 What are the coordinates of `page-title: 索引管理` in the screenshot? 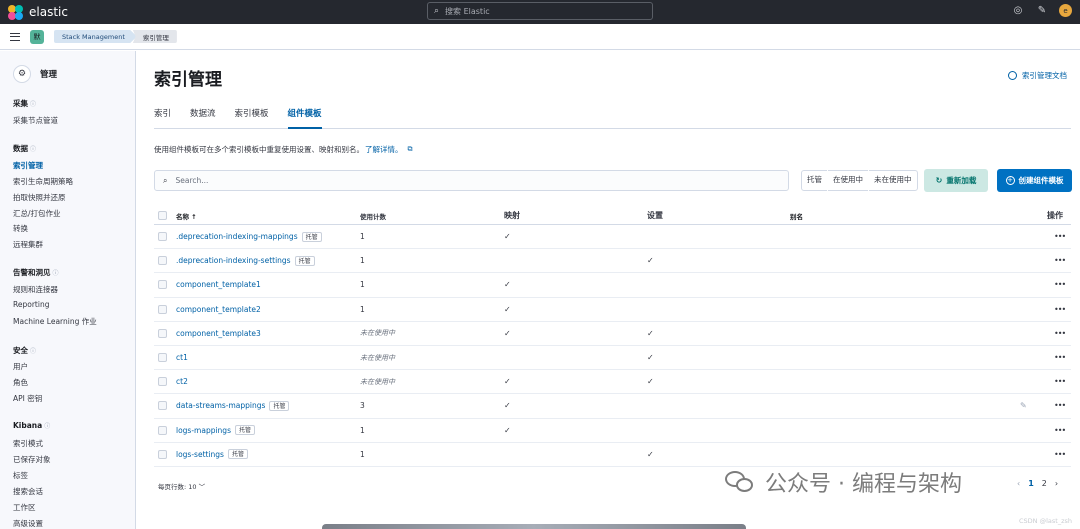 It's located at (188, 80).